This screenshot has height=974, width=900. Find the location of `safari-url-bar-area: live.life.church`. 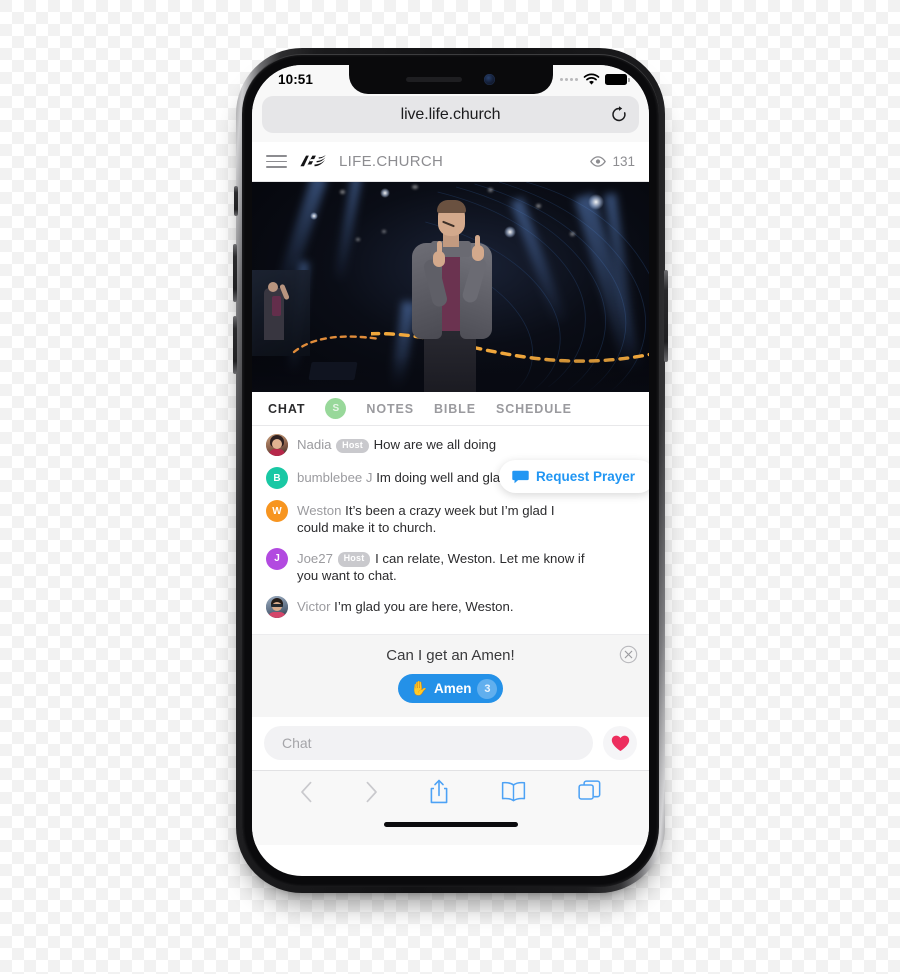

safari-url-bar-area: live.life.church is located at coordinates (450, 118).